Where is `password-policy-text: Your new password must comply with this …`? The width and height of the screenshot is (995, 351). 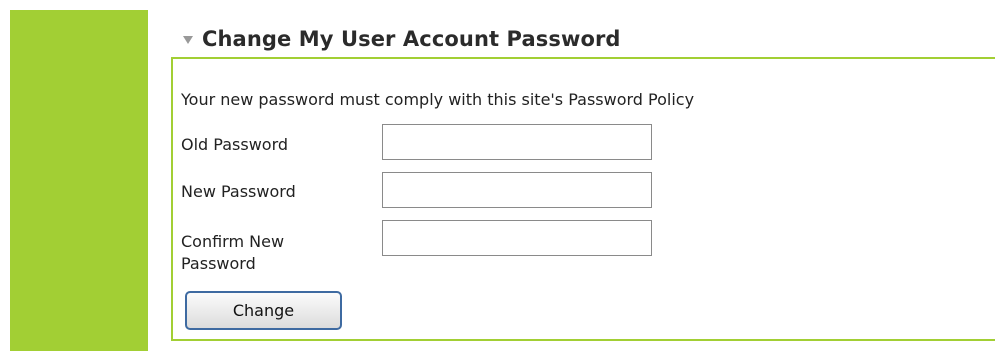 password-policy-text: Your new password must comply with this … is located at coordinates (438, 99).